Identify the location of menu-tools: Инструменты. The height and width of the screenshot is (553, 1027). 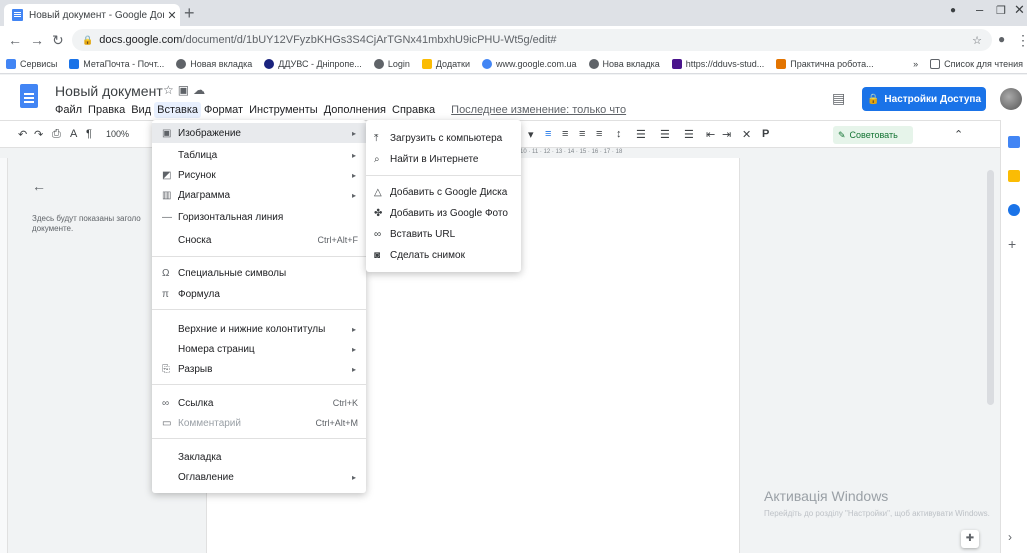
(283, 110).